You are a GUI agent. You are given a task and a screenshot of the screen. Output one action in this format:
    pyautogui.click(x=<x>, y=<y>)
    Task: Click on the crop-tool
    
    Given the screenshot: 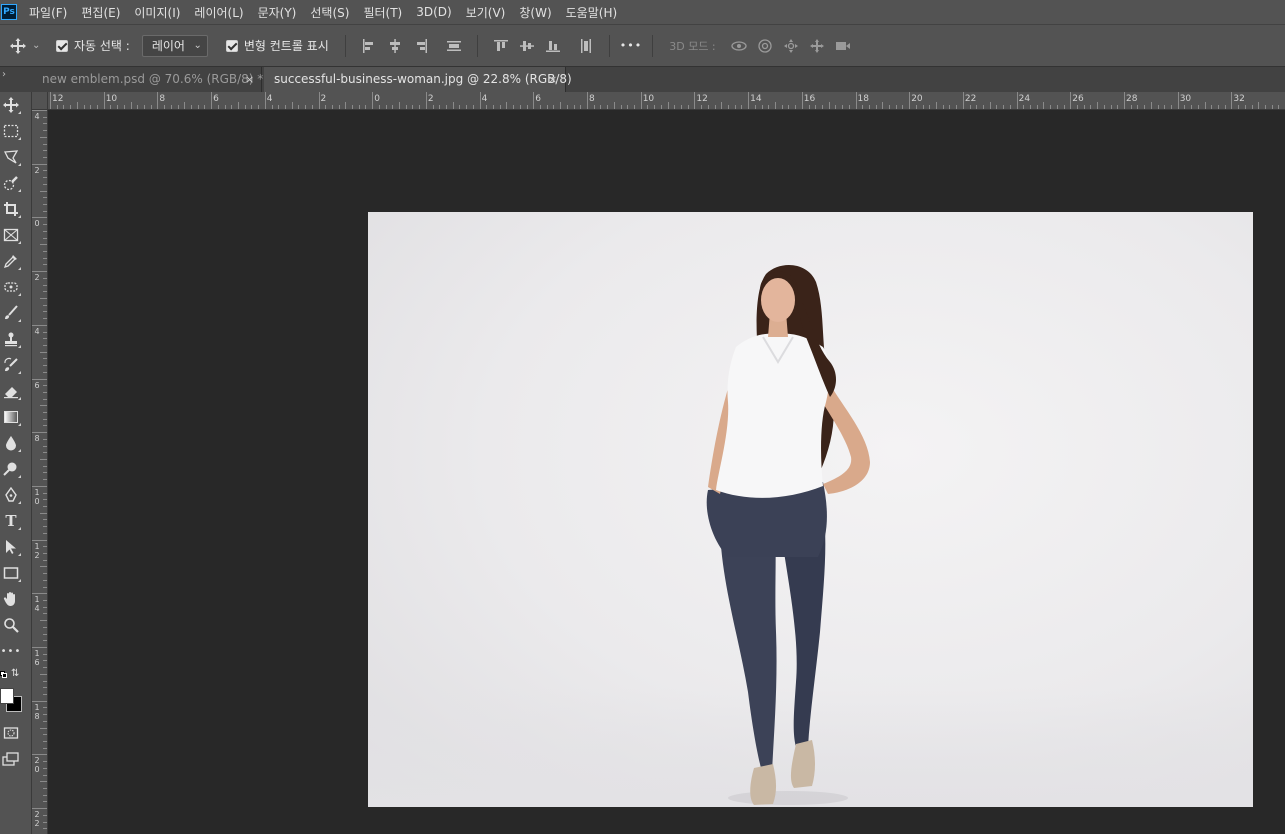 What is the action you would take?
    pyautogui.click(x=11, y=209)
    